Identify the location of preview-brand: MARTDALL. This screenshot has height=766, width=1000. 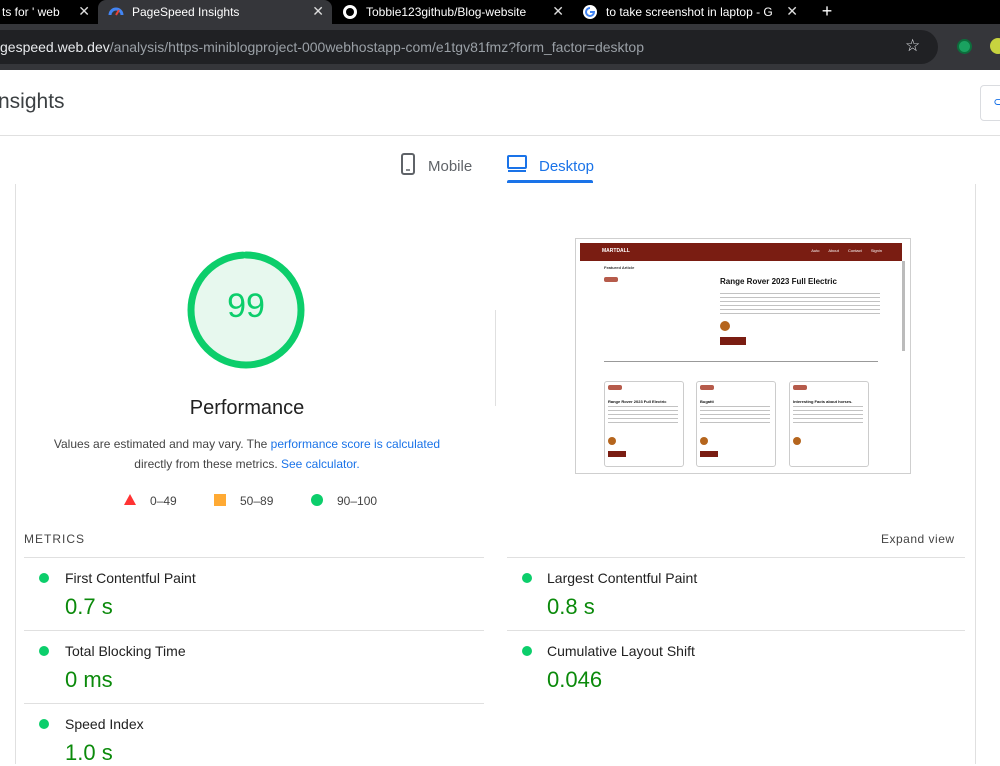
(616, 251).